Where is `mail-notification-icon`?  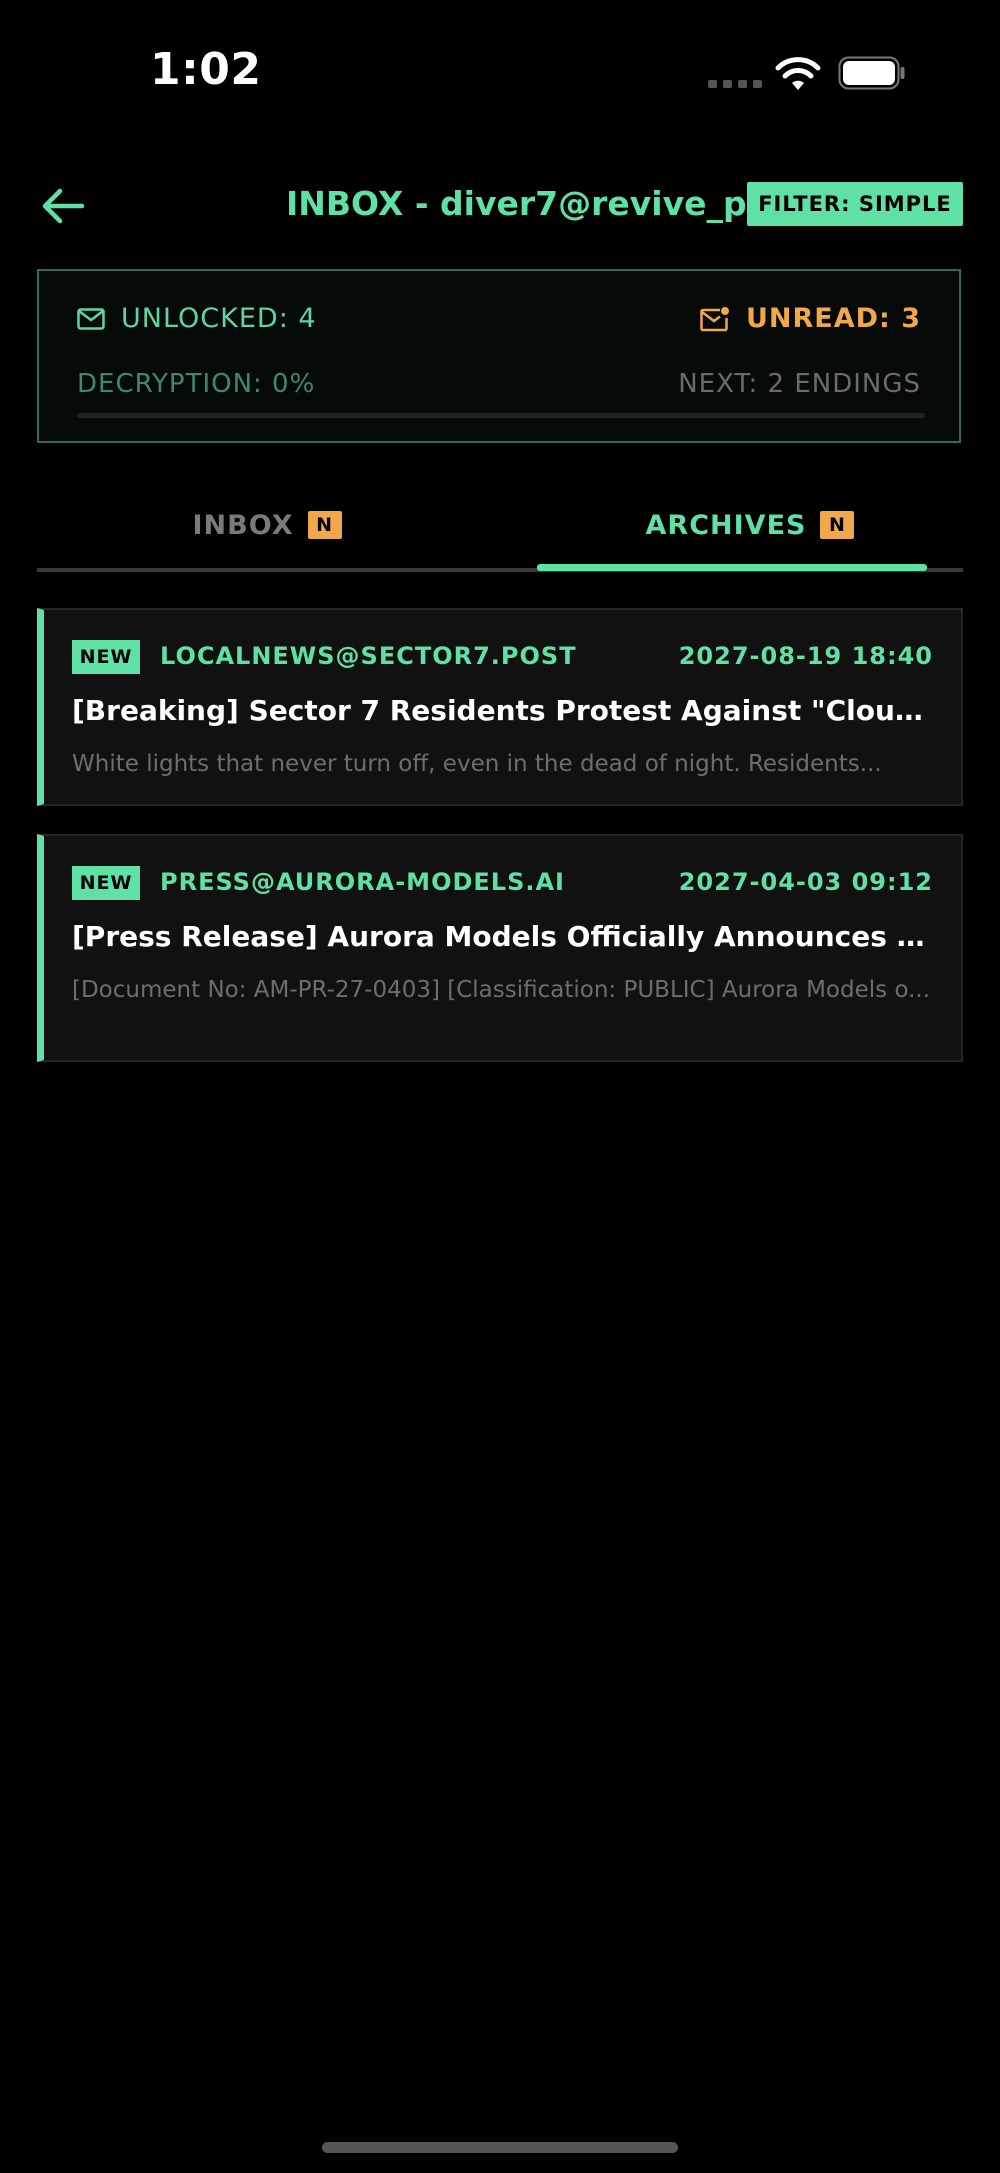 mail-notification-icon is located at coordinates (714, 318).